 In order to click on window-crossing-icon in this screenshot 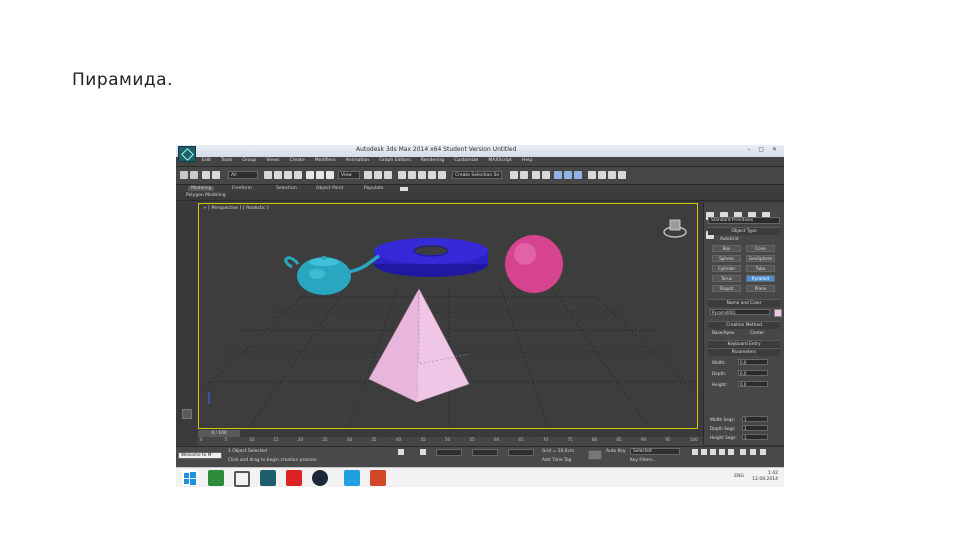, I will do `click(298, 175)`.